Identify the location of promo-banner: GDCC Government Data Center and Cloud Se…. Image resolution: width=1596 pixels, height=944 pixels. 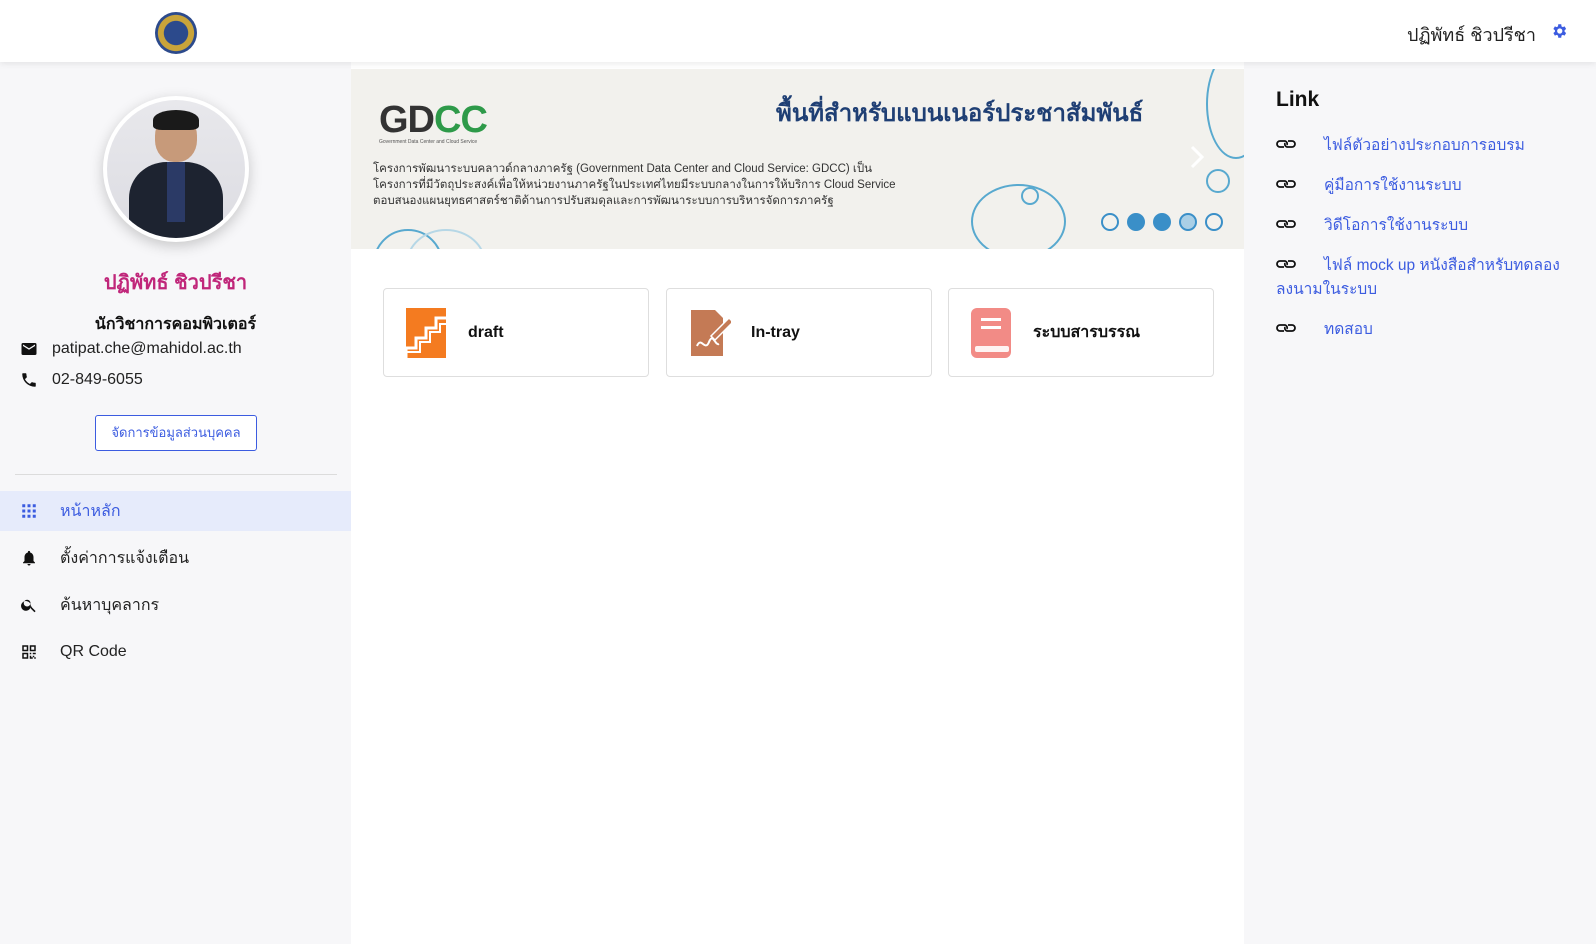
(797, 159).